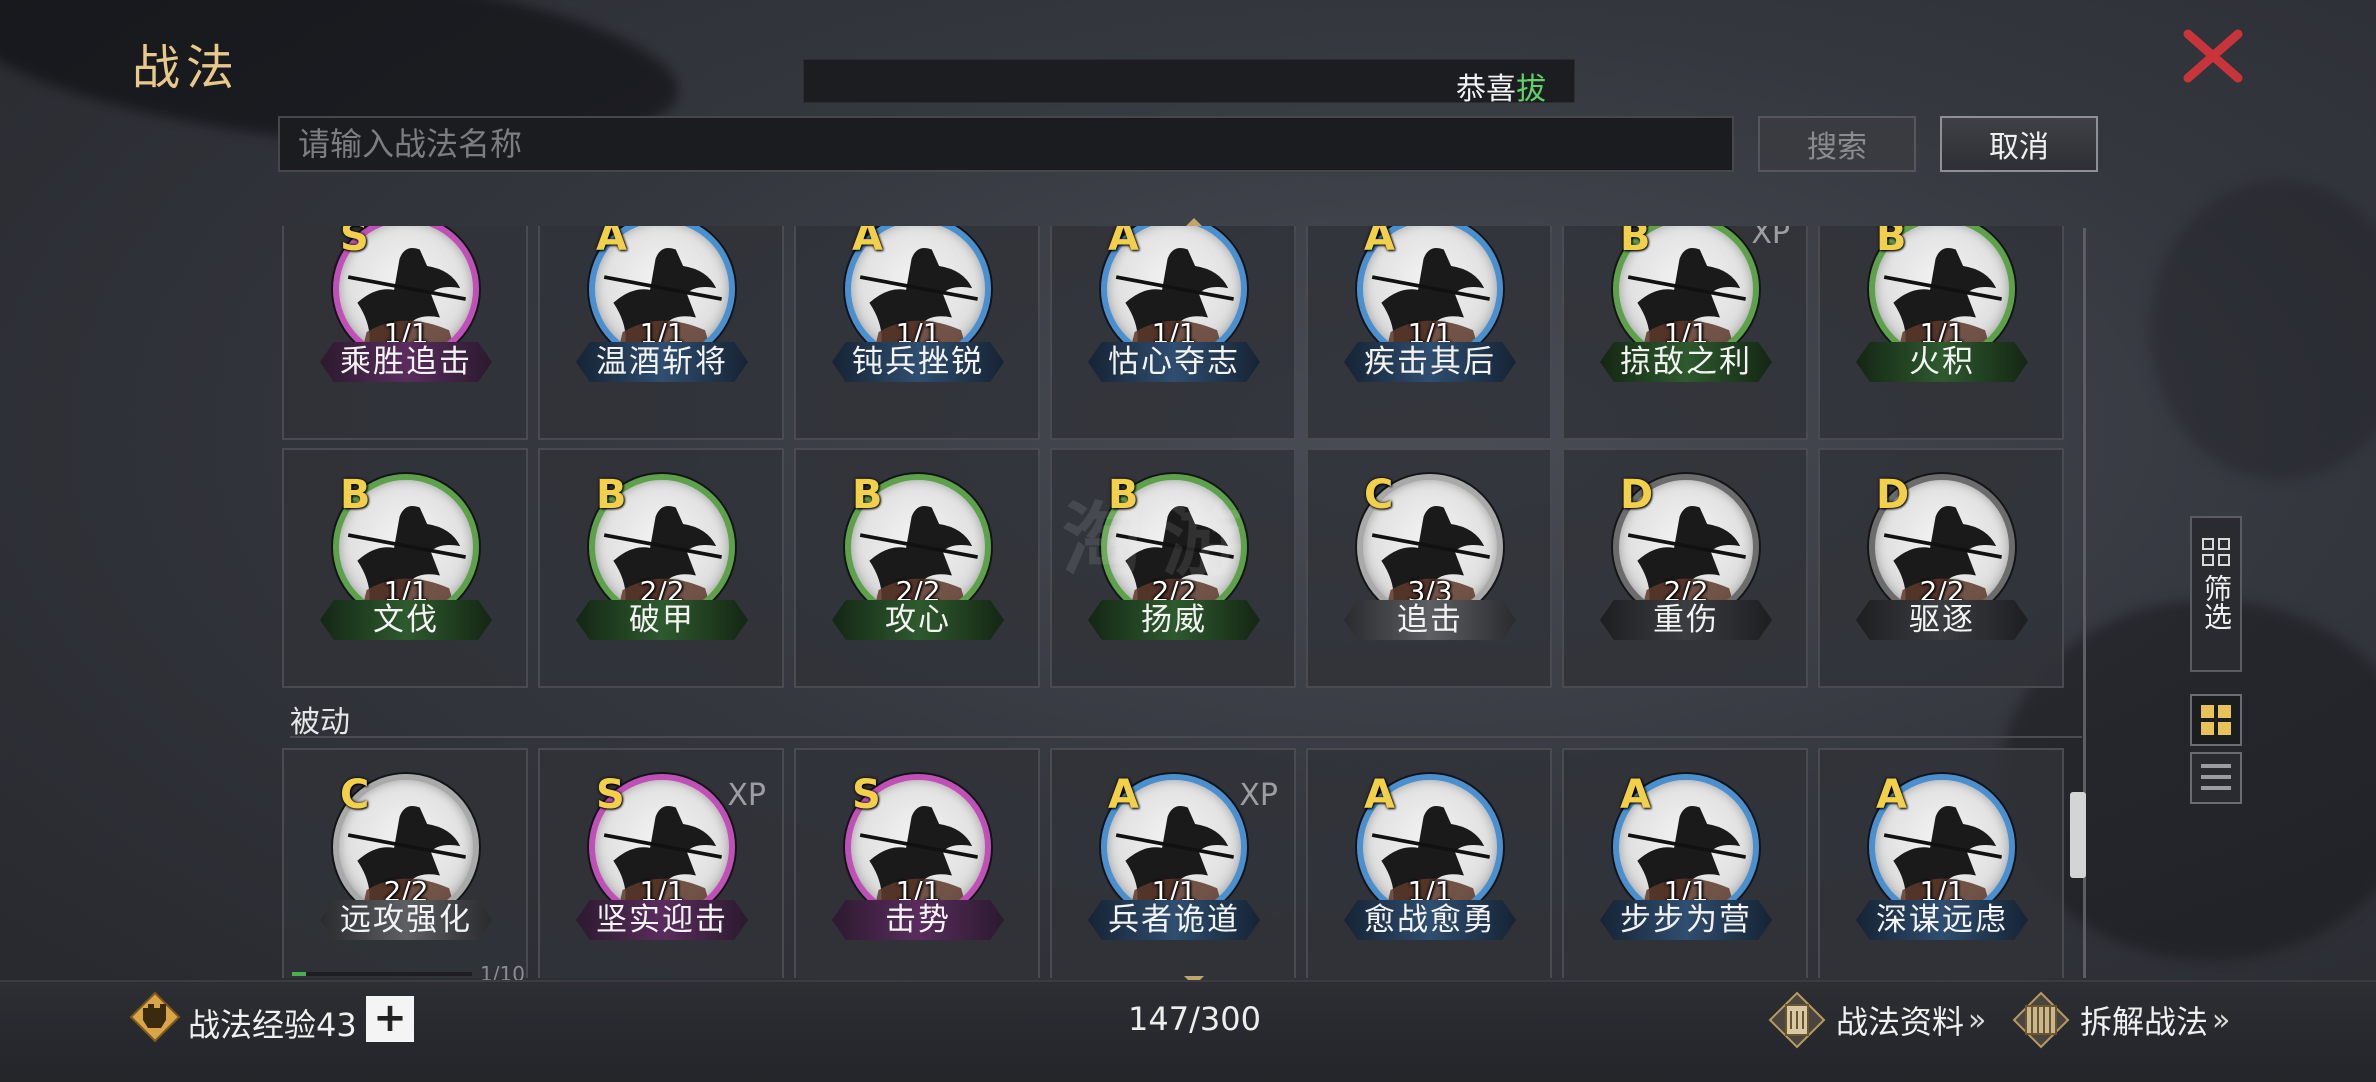 The image size is (2376, 1082). I want to click on page-title: 战法, so click(186, 68).